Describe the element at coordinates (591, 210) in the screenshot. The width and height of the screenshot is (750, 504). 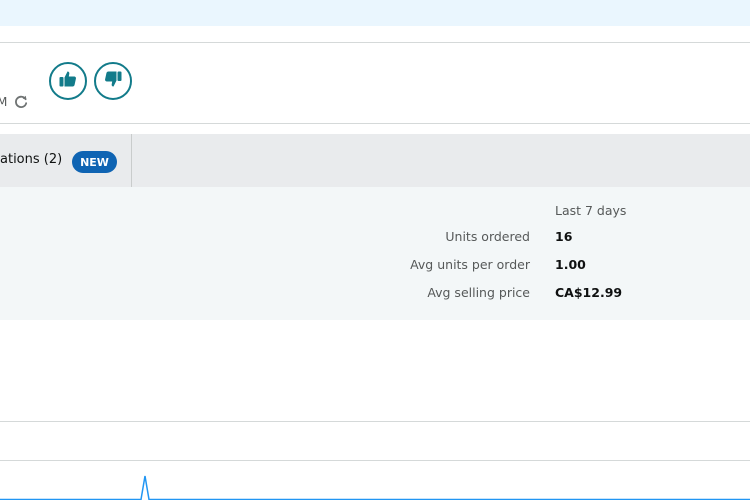
I see `period-label: Last 7 days` at that location.